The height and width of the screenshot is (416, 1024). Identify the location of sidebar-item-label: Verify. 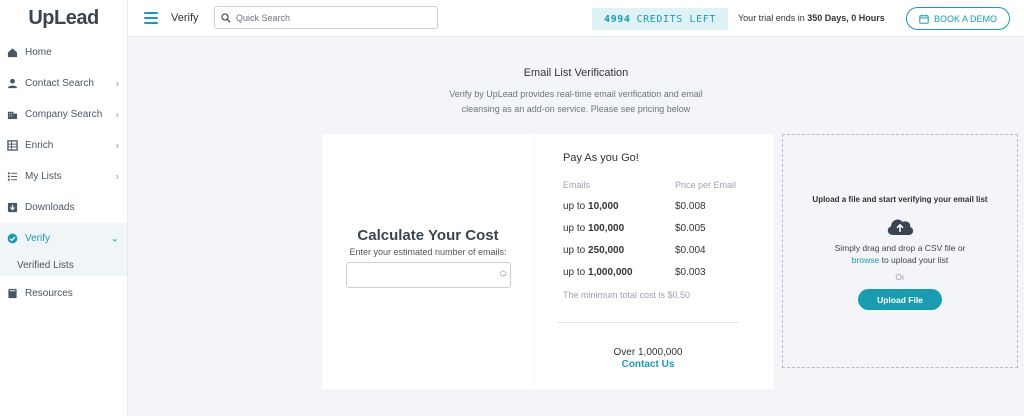
(38, 238).